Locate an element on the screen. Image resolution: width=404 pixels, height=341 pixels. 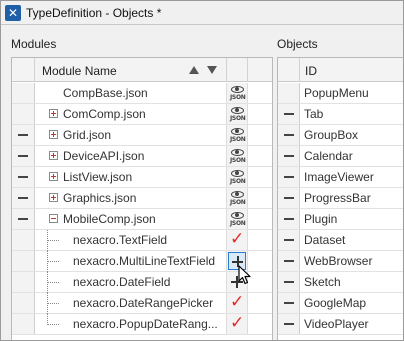
module-row: MobileComp.json JSON is located at coordinates (142, 219).